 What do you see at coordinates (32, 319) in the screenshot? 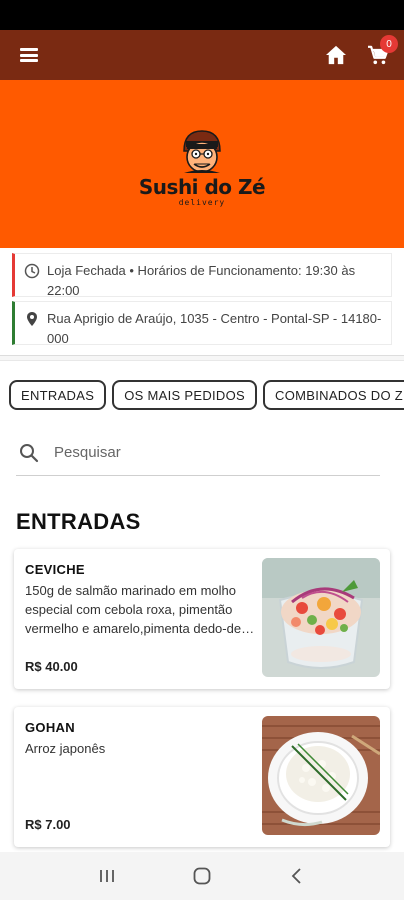
I see `map-pin-icon` at bounding box center [32, 319].